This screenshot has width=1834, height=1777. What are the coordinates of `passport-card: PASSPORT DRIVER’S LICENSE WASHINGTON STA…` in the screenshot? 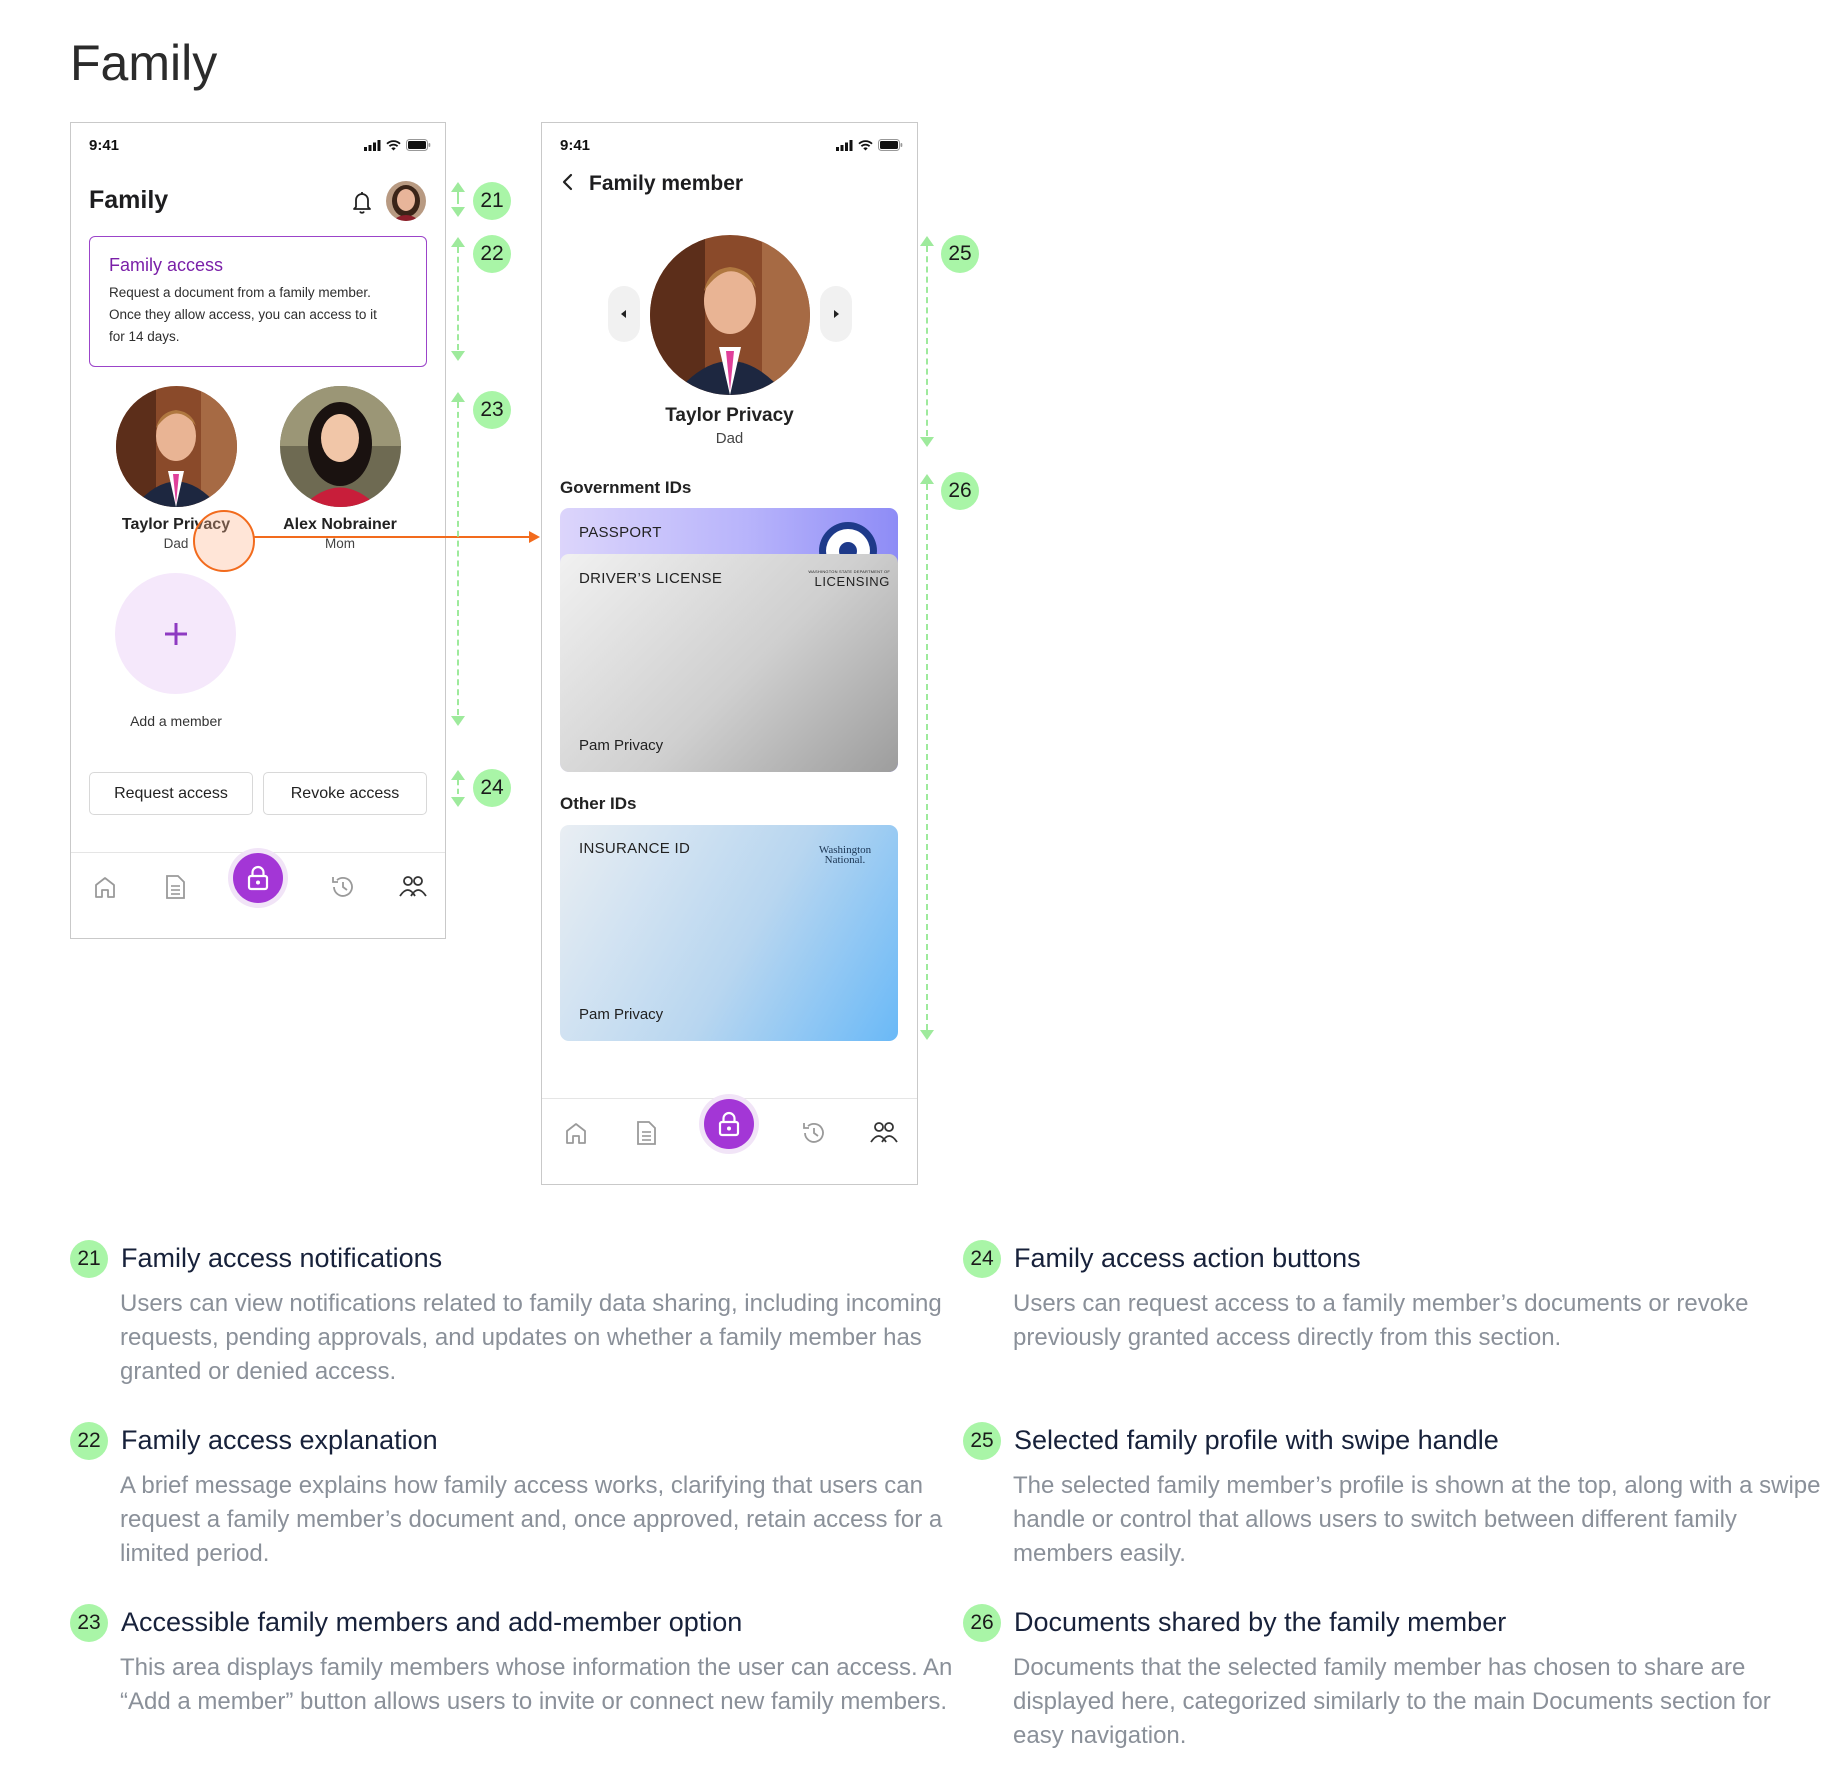 It's located at (729, 640).